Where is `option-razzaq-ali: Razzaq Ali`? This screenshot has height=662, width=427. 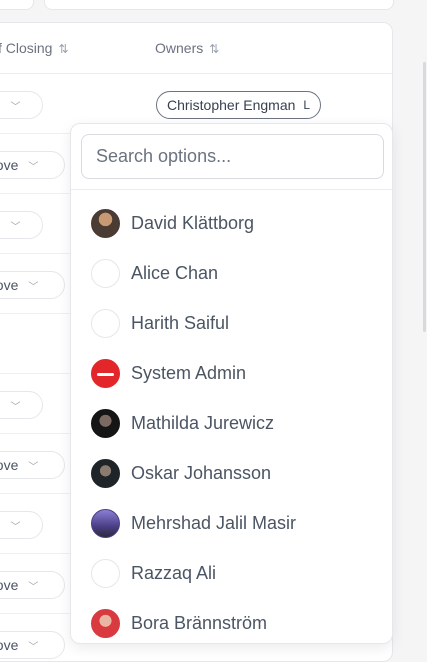
option-razzaq-ali: Razzaq Ali is located at coordinates (153, 573).